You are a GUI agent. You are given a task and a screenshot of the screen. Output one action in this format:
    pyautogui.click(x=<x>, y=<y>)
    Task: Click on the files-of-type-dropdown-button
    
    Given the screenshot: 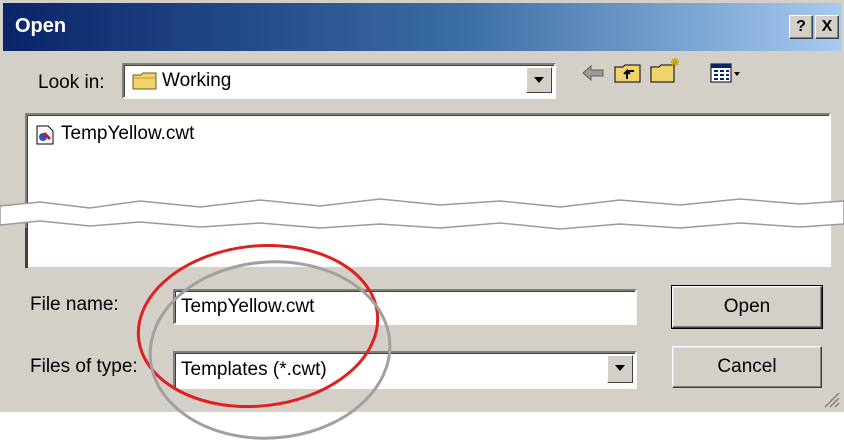 What is the action you would take?
    pyautogui.click(x=620, y=369)
    